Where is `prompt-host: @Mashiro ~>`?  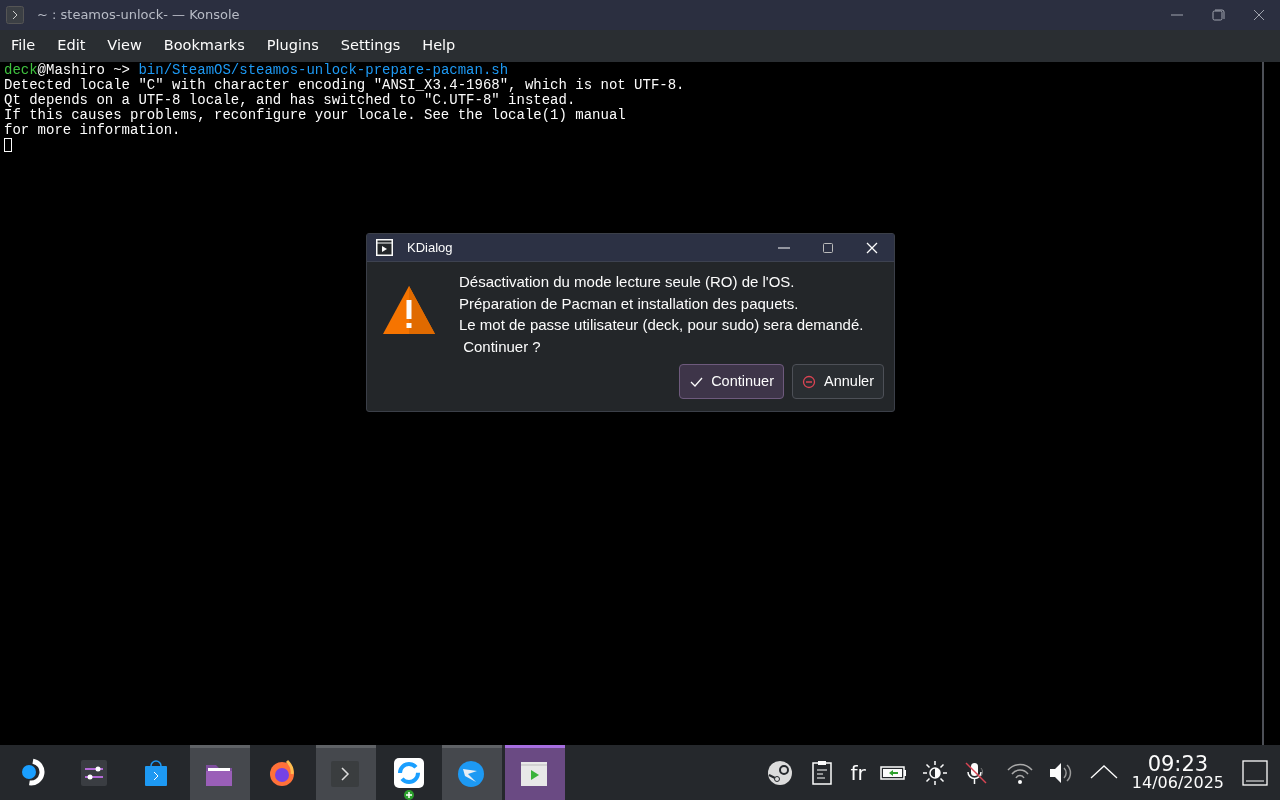 prompt-host: @Mashiro ~> is located at coordinates (84, 70).